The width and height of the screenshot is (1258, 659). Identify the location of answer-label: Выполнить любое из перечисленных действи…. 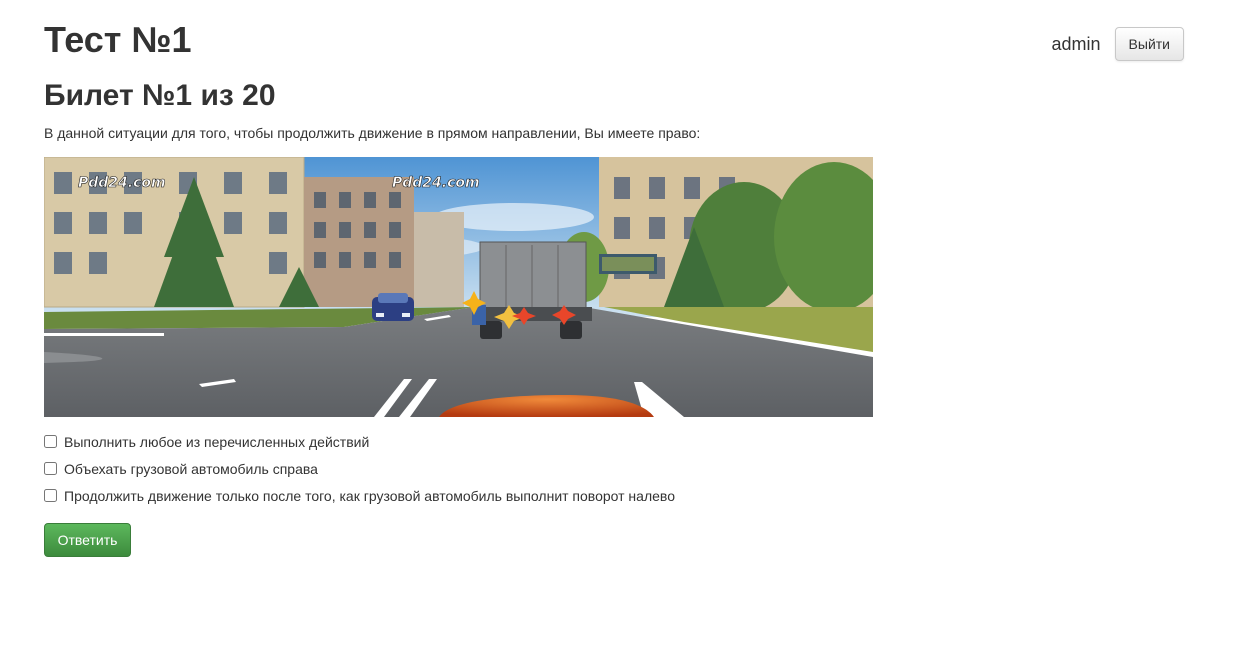
(217, 441).